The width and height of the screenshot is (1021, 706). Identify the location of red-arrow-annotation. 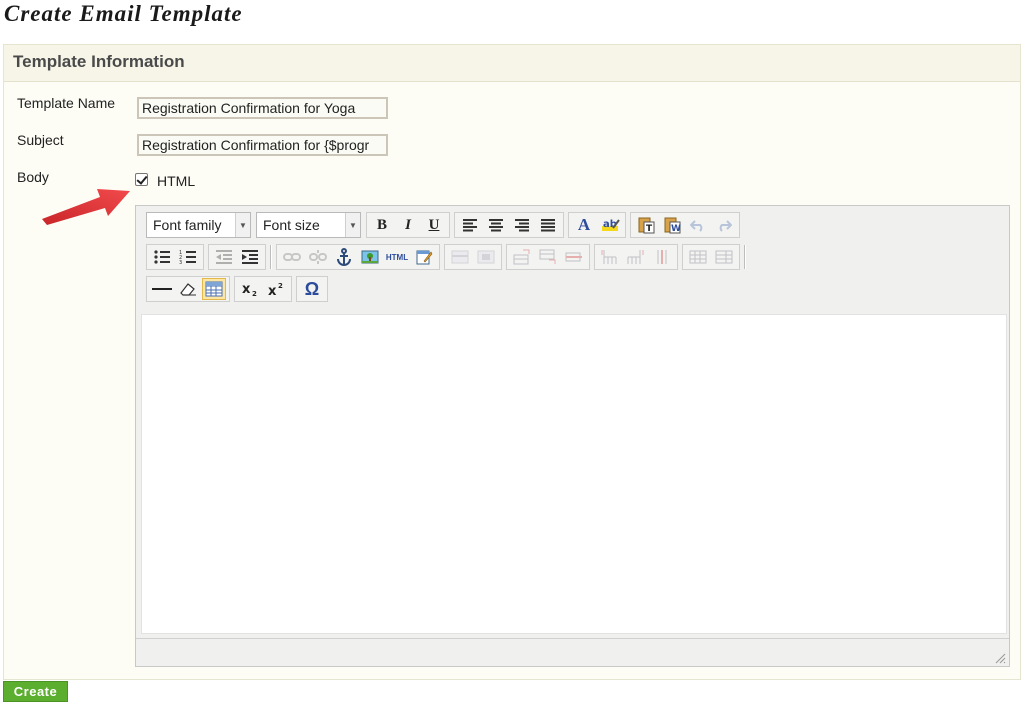
(86, 203).